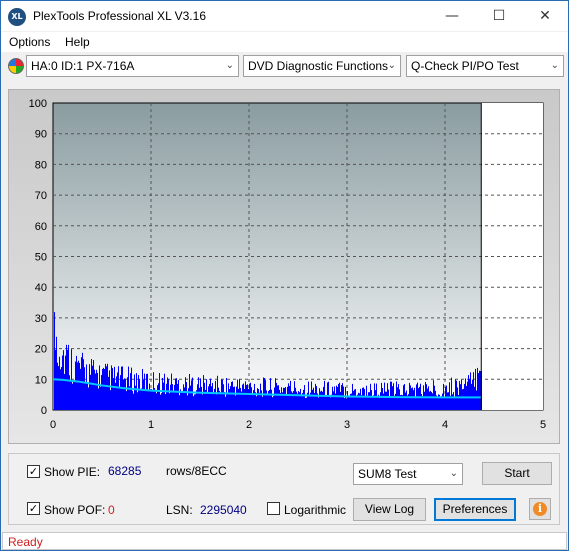 This screenshot has height=551, width=569. What do you see at coordinates (322, 66) in the screenshot?
I see `function-select: DVD Diagnostic Functions ⌄` at bounding box center [322, 66].